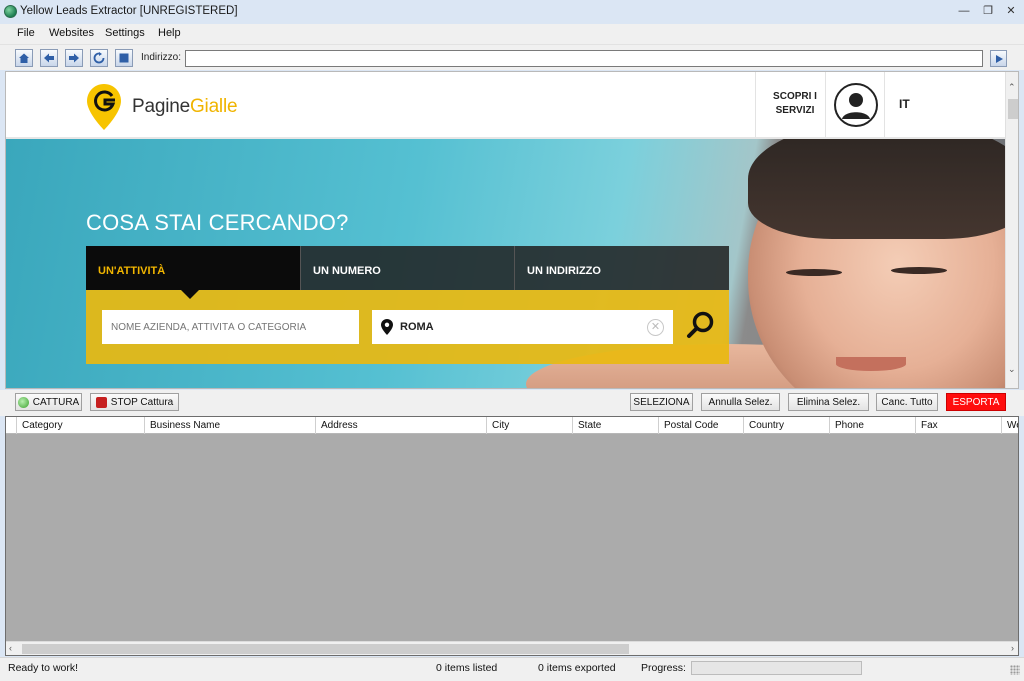 The image size is (1024, 681). Describe the element at coordinates (505, 105) in the screenshot. I see `site-header: PagineGialle SCOPRI I SERVIZI IT` at that location.